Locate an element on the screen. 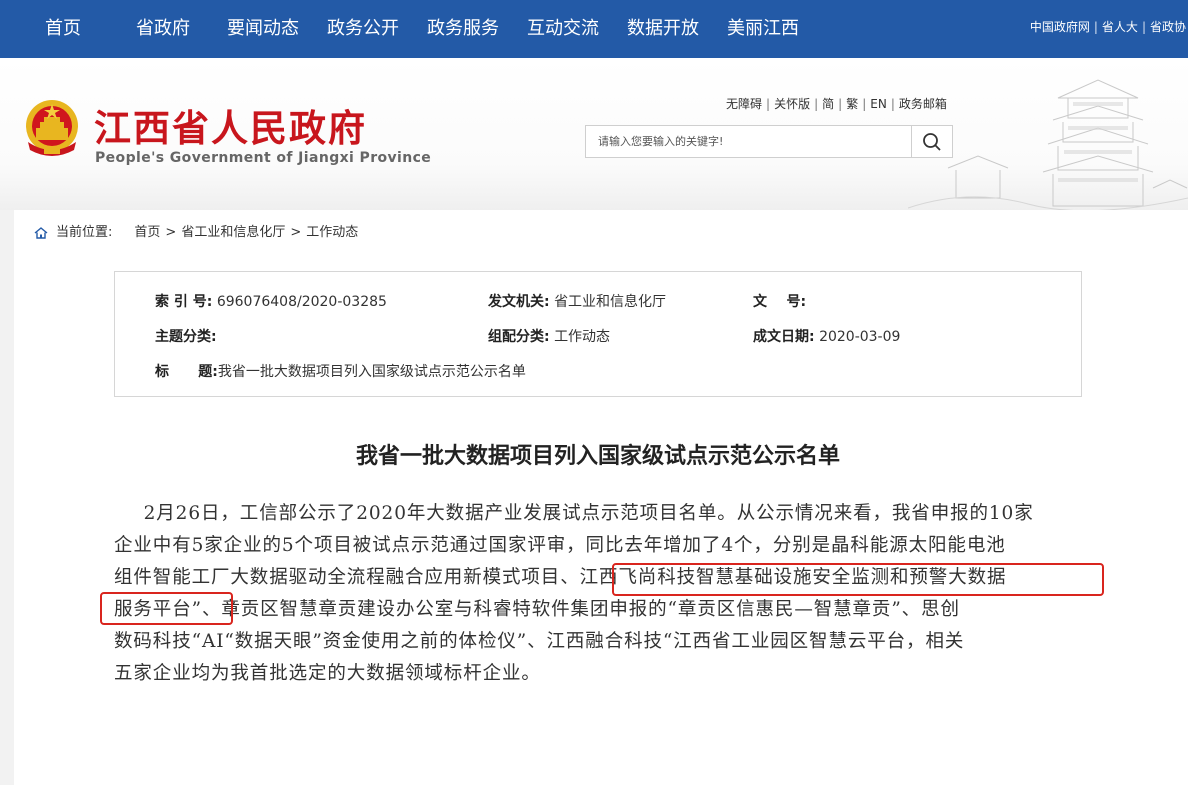 The height and width of the screenshot is (785, 1188). link-elderly-mode: 关怀版 is located at coordinates (792, 104).